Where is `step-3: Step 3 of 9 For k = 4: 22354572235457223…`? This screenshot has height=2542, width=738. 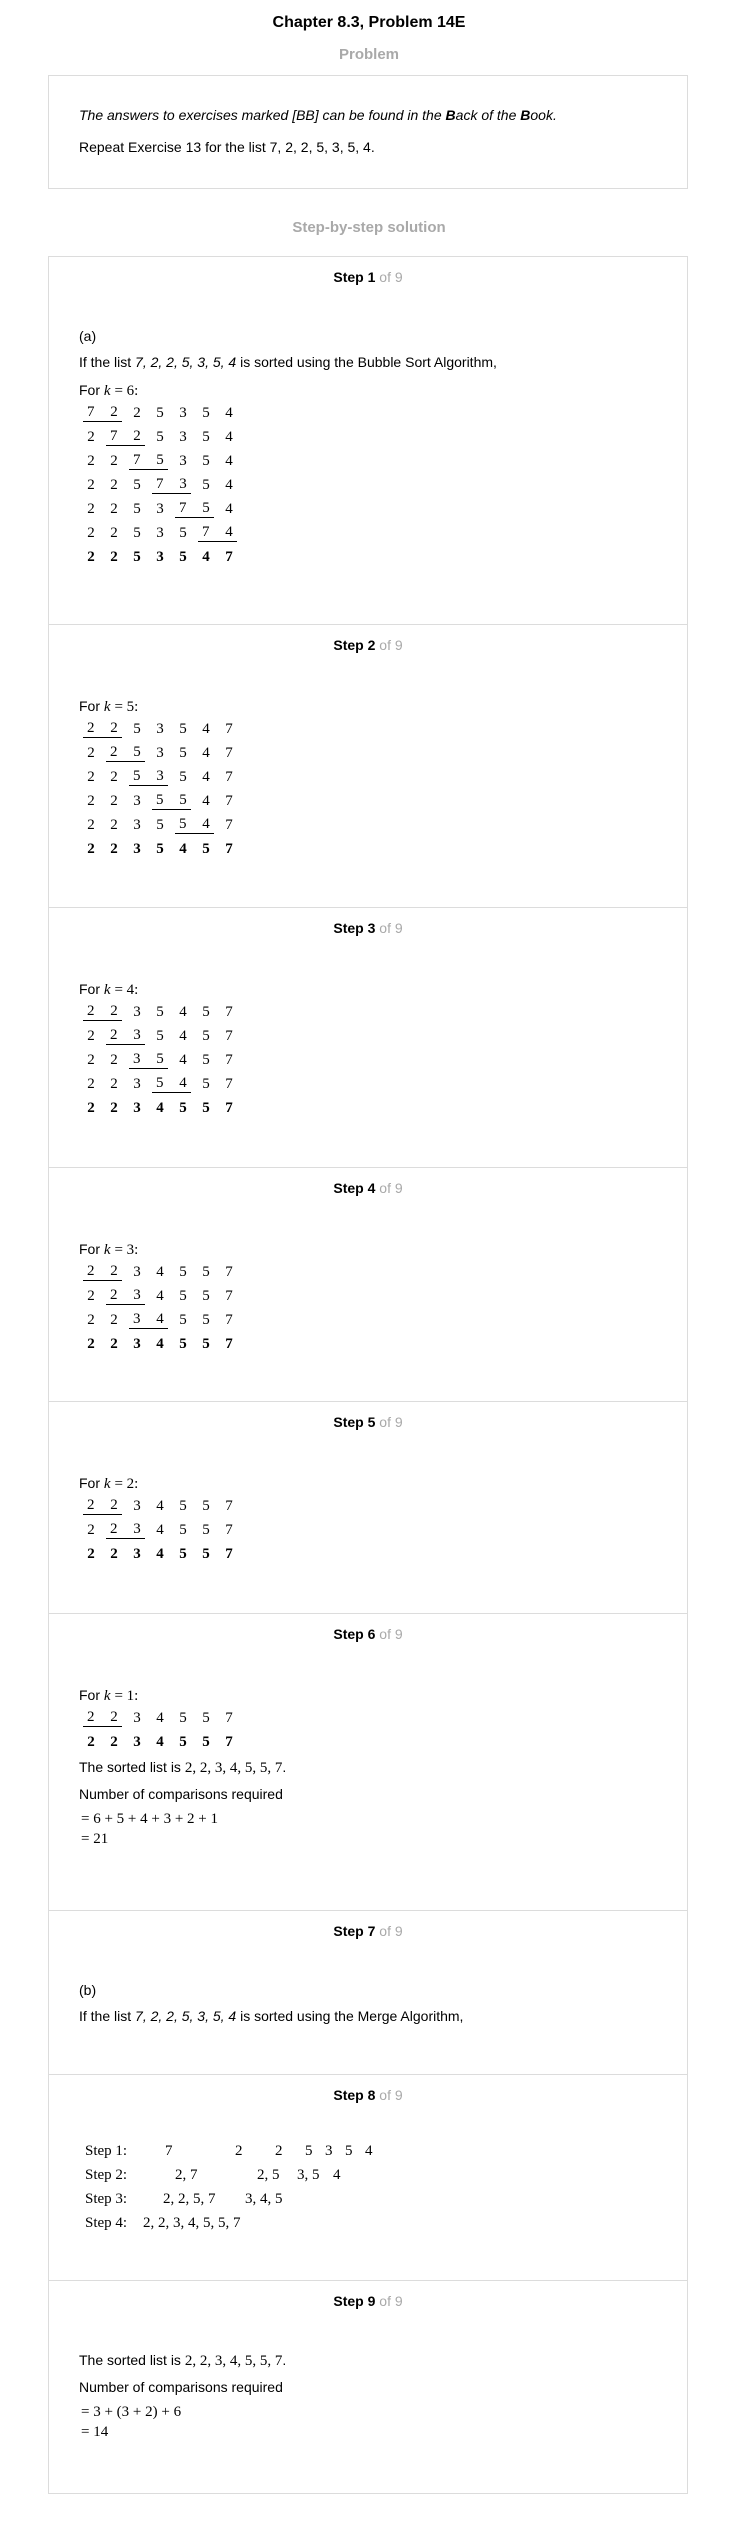
step-3: Step 3 of 9 For k = 4: 22354572235457223… is located at coordinates (368, 1037).